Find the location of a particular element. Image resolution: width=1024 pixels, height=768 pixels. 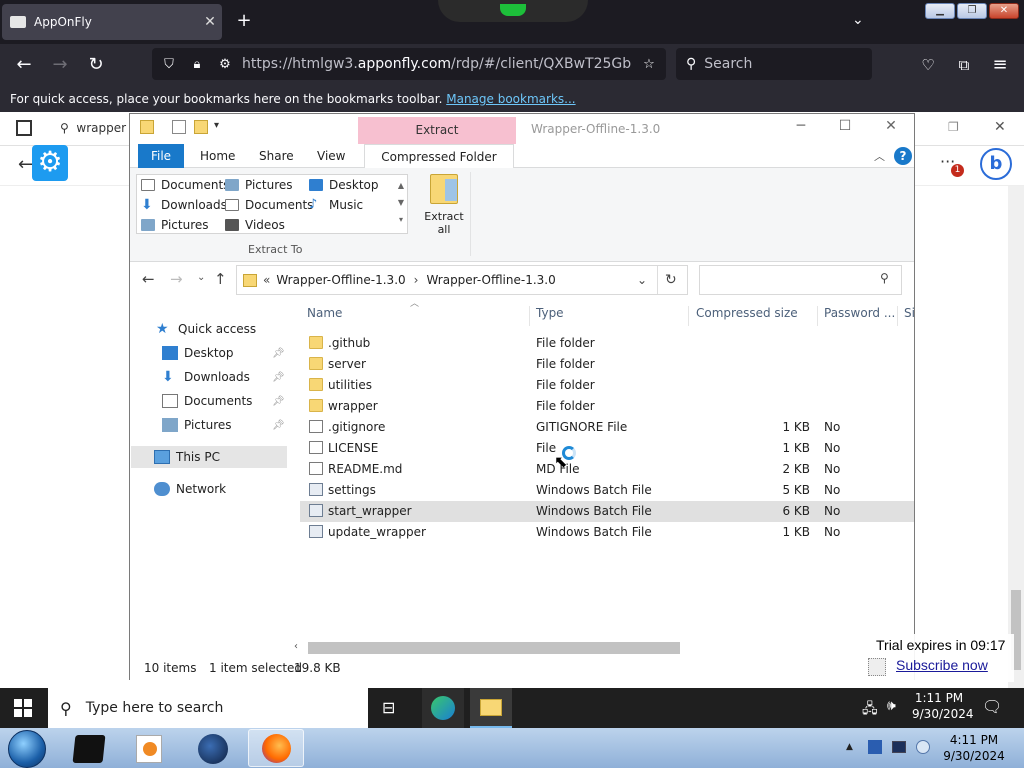

bing-icon: b is located at coordinates (996, 164).